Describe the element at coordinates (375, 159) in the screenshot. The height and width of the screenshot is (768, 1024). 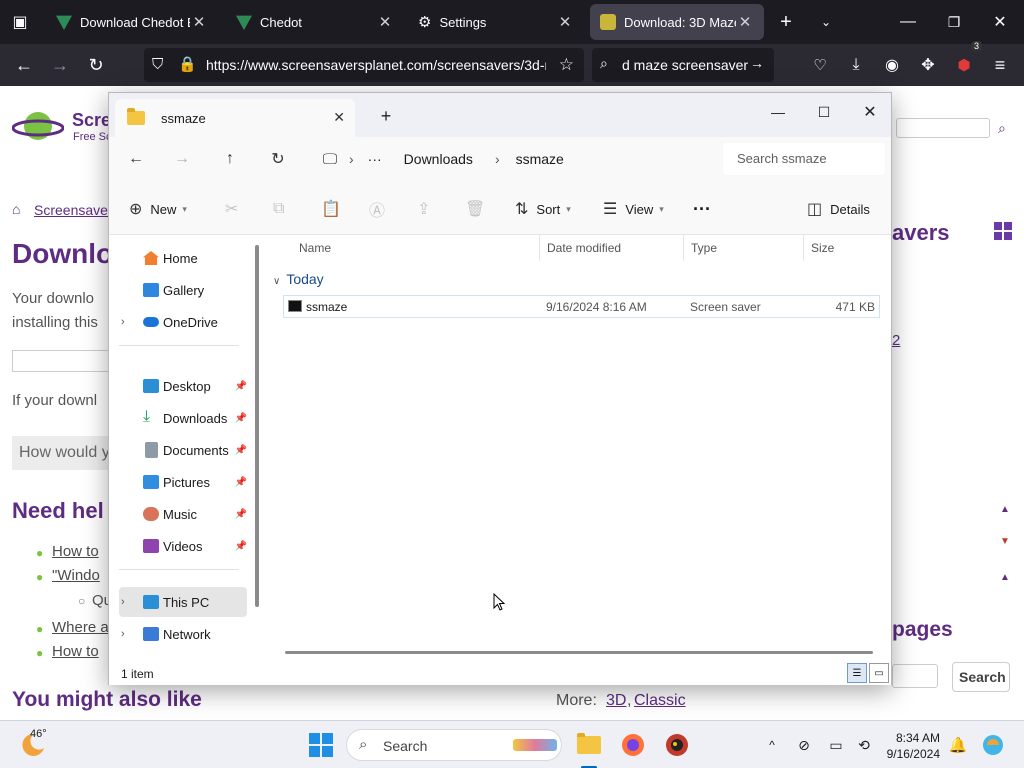
I see `breadcrumb-more: ···` at that location.